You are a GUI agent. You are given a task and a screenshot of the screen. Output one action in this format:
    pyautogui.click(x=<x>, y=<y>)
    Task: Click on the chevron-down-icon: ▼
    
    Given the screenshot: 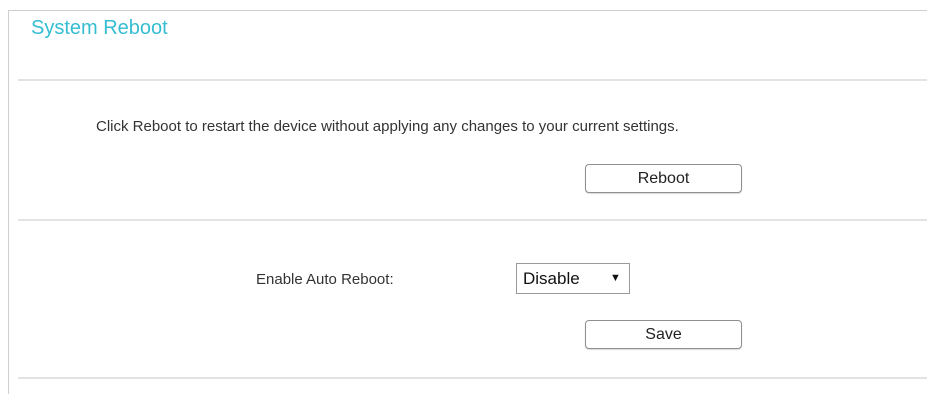 What is the action you would take?
    pyautogui.click(x=615, y=278)
    